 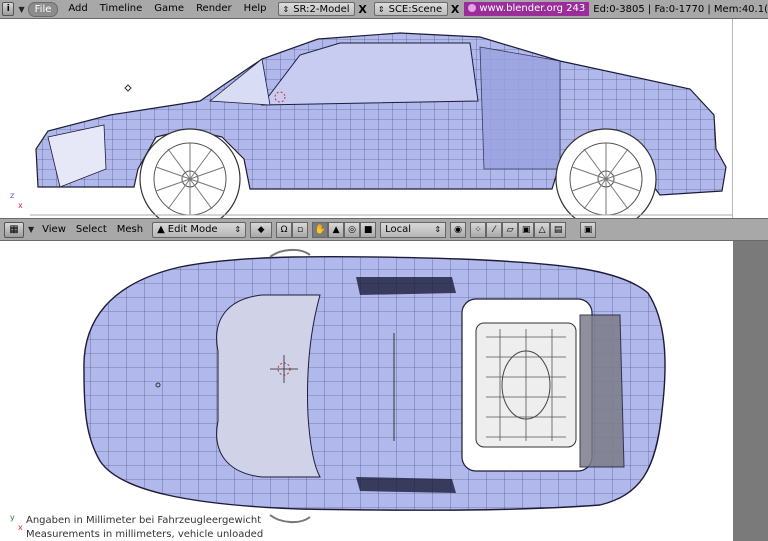 I want to click on menu-game: Game, so click(x=169, y=9).